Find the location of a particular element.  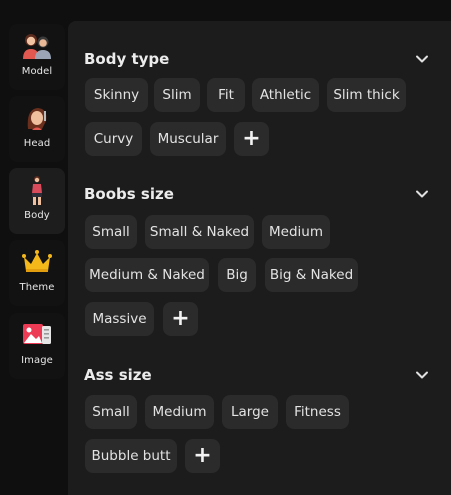

option-chip-bubble-butt: Bubble butt is located at coordinates (131, 456).